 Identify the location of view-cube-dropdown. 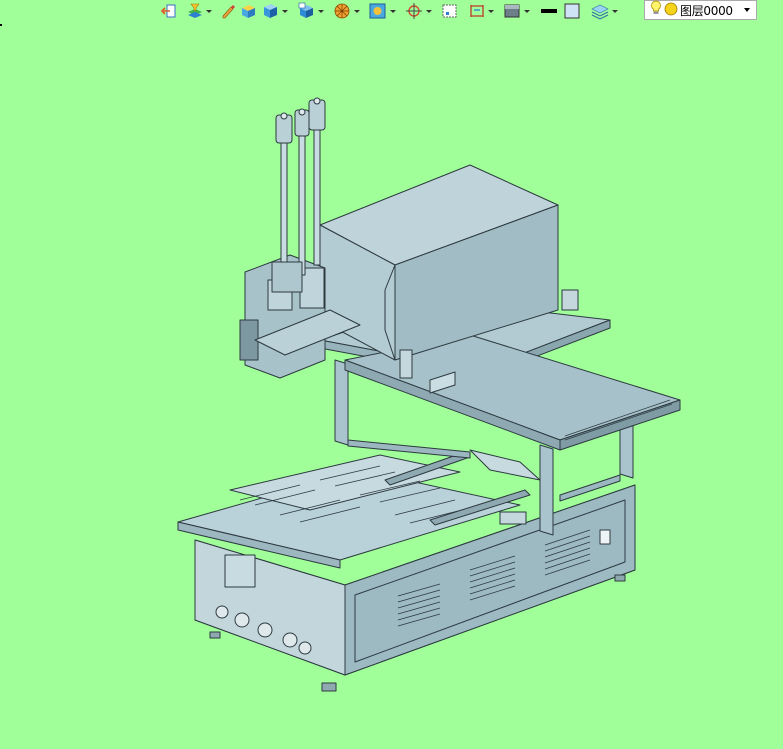
(321, 11).